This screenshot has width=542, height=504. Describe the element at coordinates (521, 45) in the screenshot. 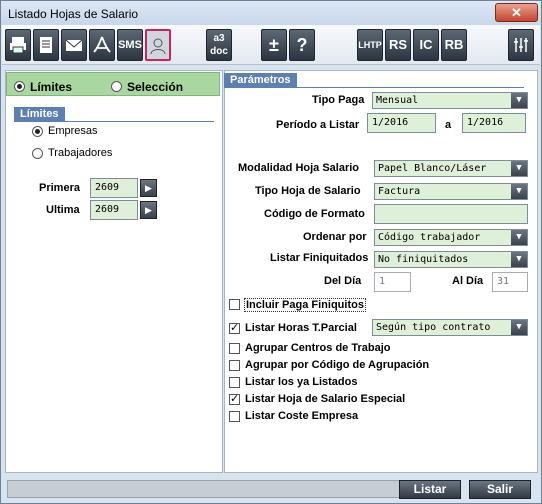

I see `settings-sliders-icon` at that location.